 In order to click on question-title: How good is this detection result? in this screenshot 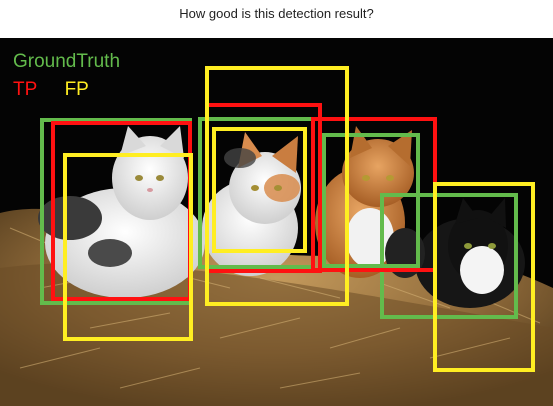, I will do `click(276, 19)`.